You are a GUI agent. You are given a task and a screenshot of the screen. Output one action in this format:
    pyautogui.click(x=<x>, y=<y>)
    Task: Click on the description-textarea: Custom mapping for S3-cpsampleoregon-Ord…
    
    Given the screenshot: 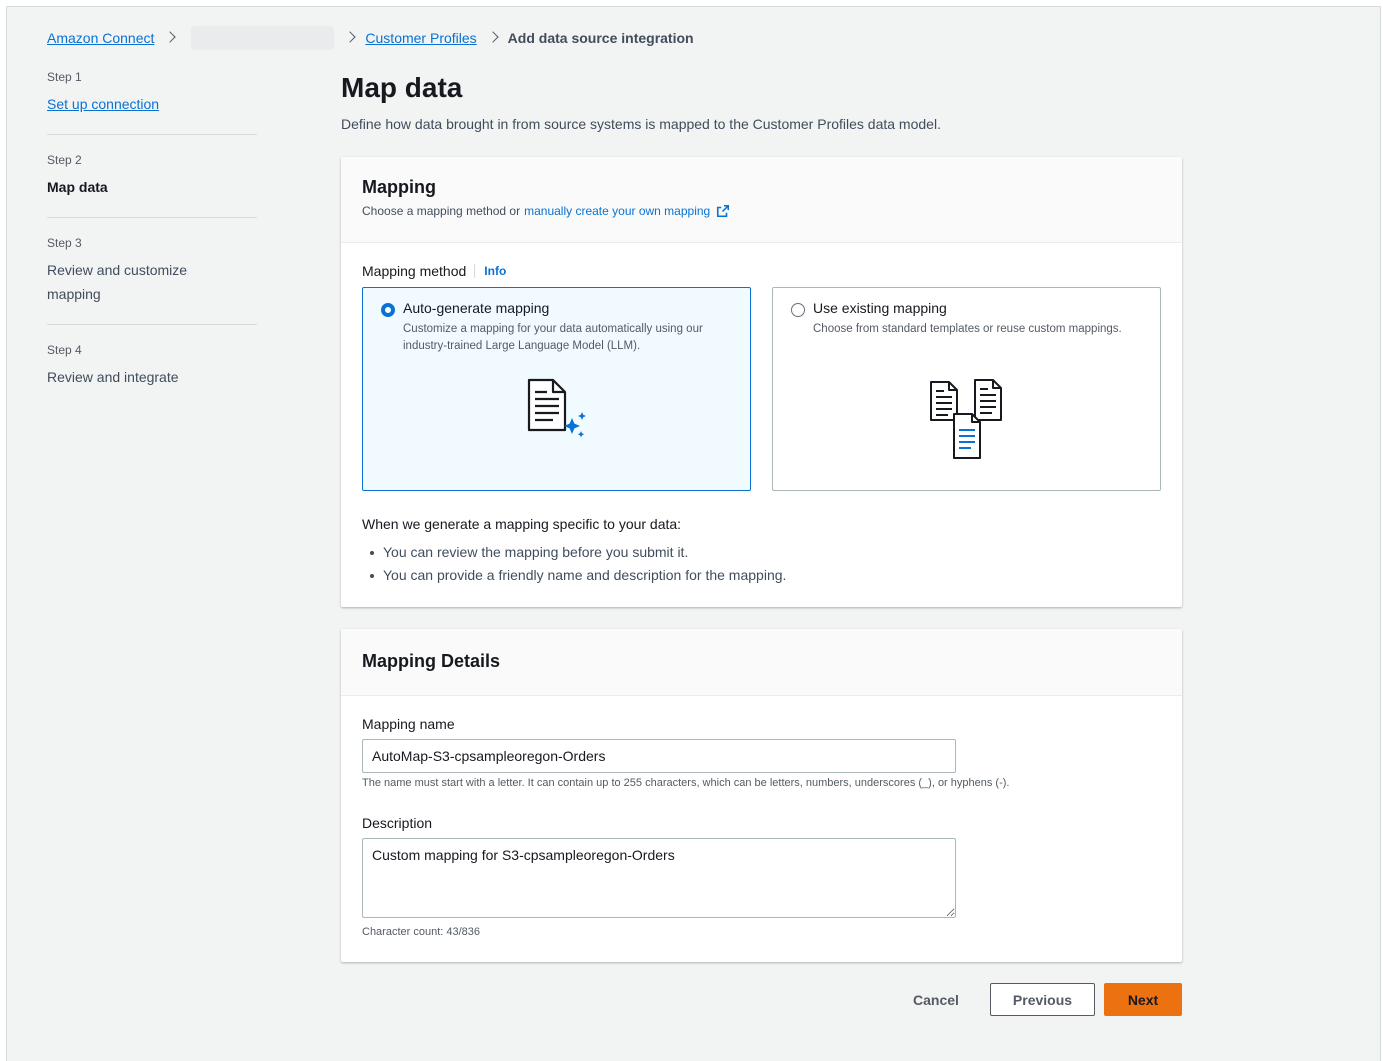 What is the action you would take?
    pyautogui.click(x=659, y=878)
    